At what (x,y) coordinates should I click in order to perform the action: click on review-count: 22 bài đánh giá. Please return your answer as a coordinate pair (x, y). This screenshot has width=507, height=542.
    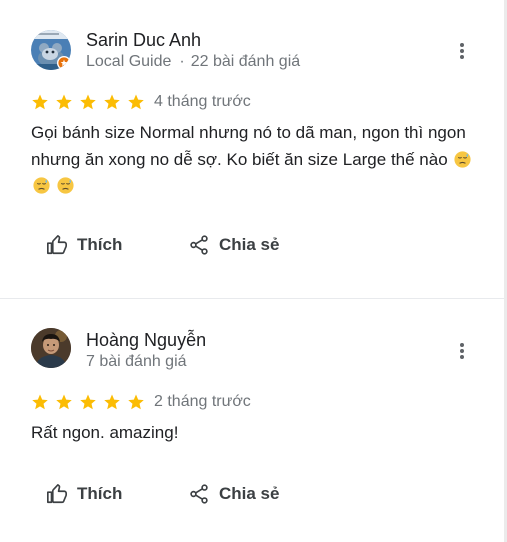
    Looking at the image, I should click on (245, 61).